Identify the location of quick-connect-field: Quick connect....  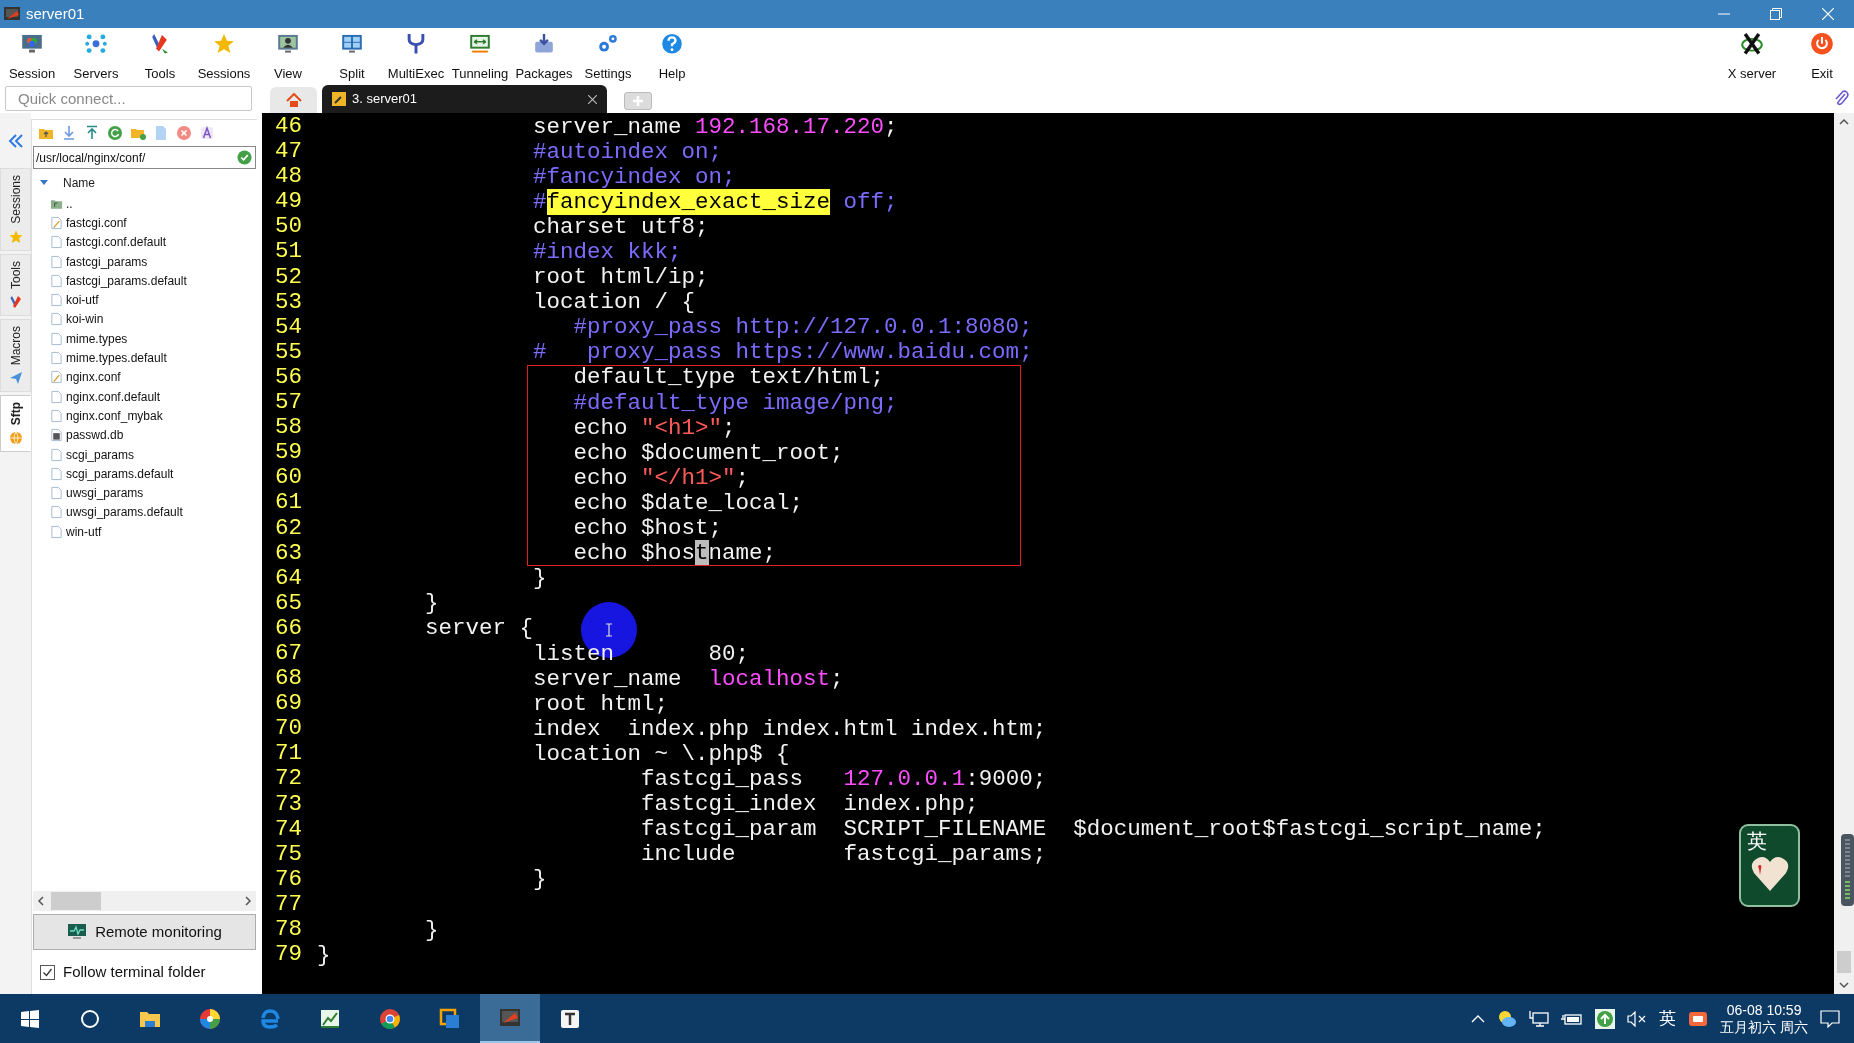
(128, 98).